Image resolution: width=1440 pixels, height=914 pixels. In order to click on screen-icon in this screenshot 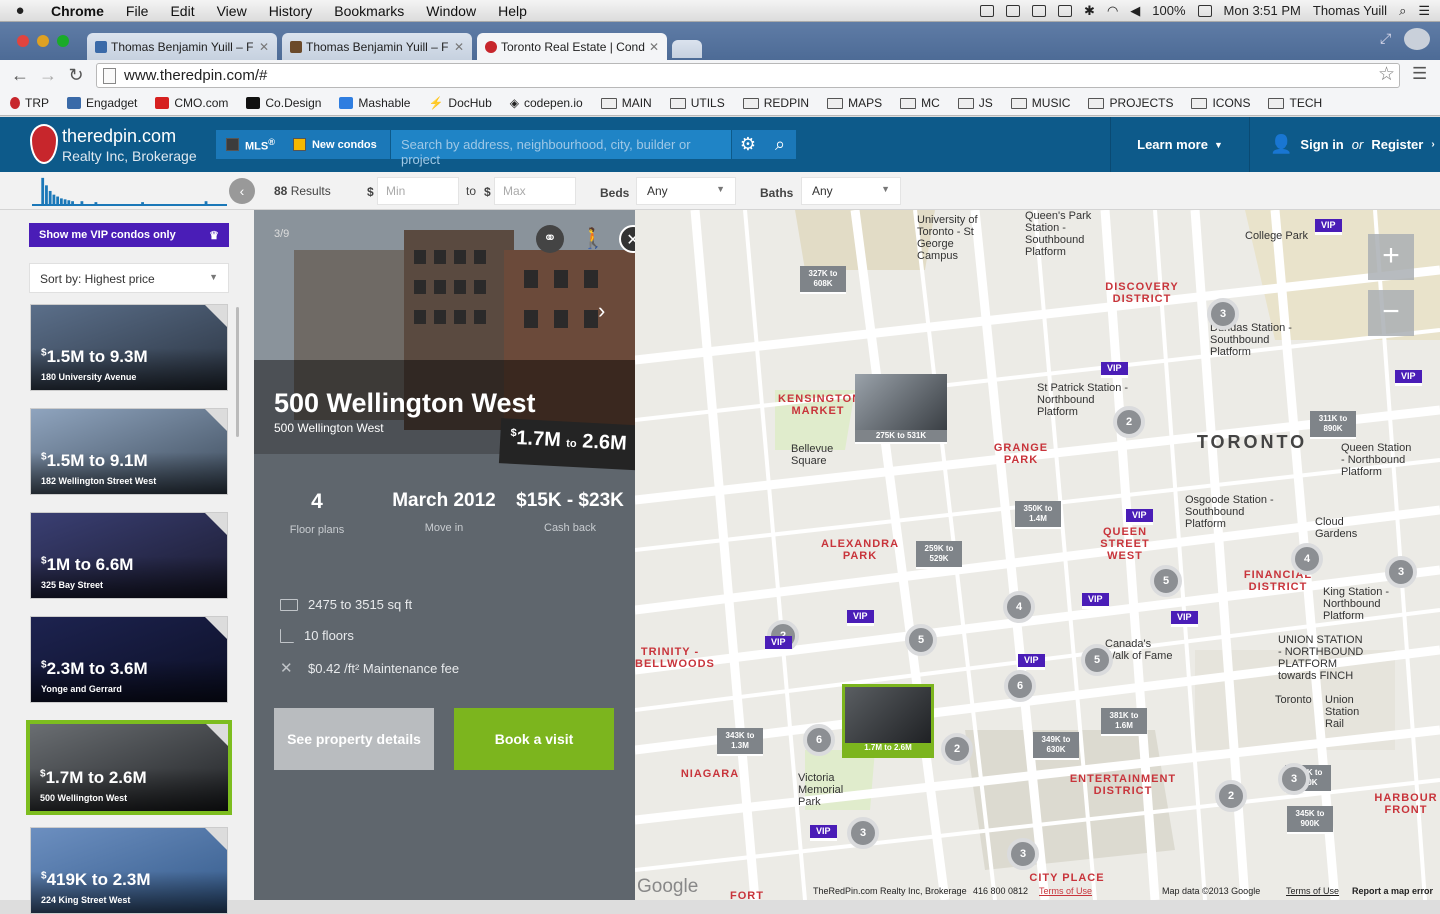, I will do `click(1039, 10)`.